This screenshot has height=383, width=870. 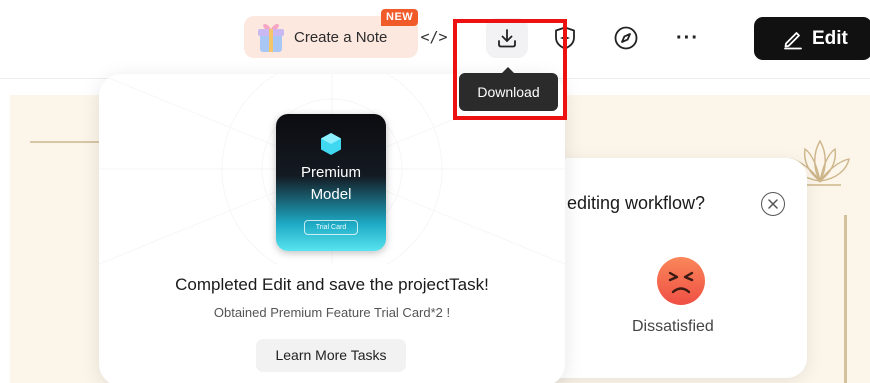 I want to click on angry-face-icon, so click(x=681, y=281).